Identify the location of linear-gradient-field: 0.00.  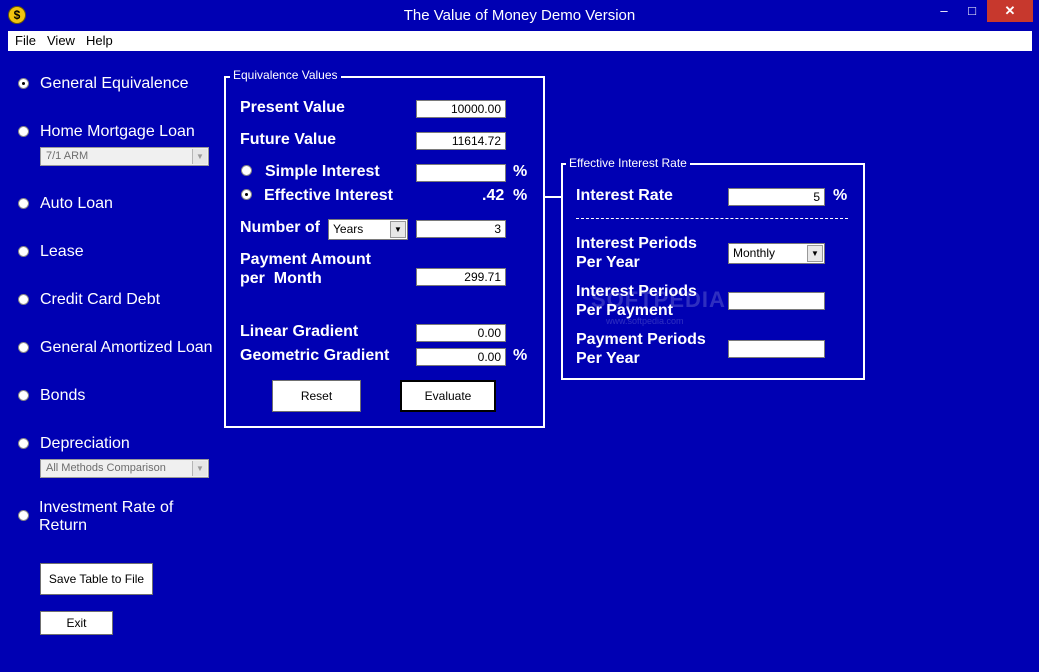
(461, 333).